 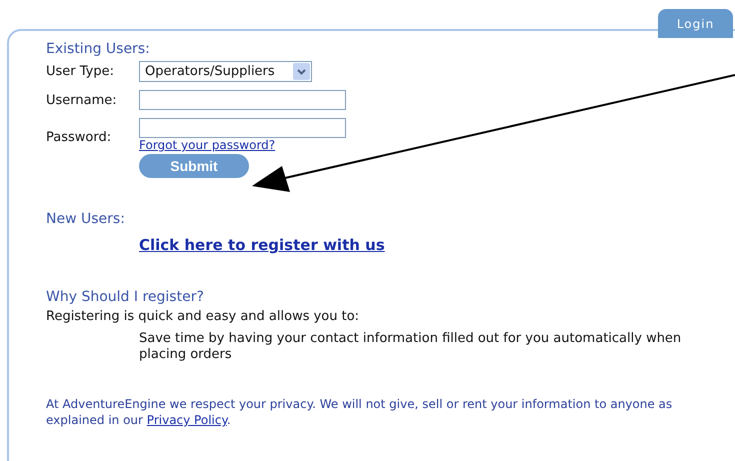 What do you see at coordinates (242, 128) in the screenshot?
I see `password-field` at bounding box center [242, 128].